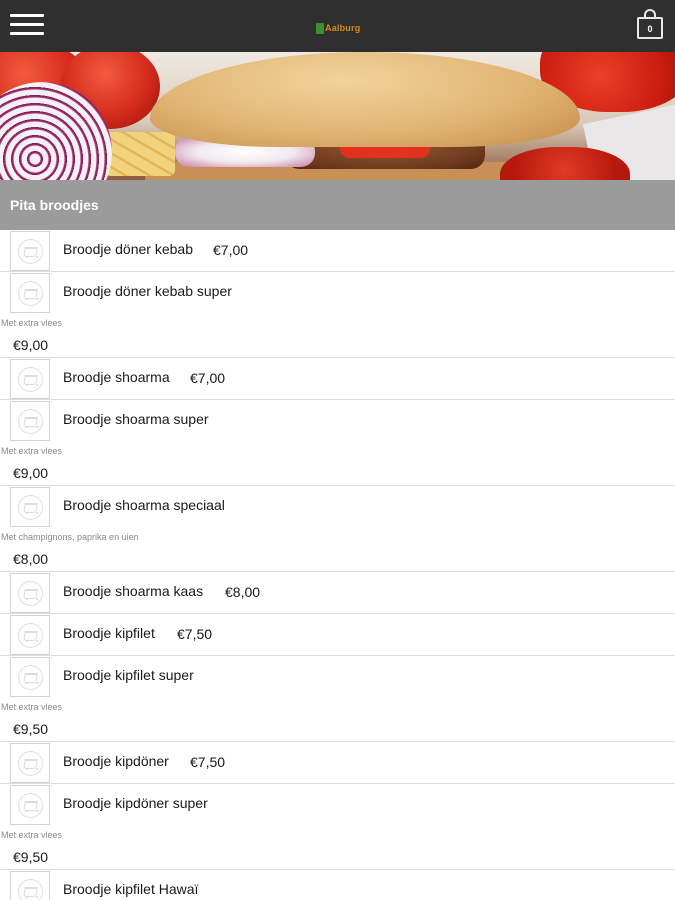 This screenshot has width=675, height=900. I want to click on restaurant-logo: Aalburg, so click(338, 28).